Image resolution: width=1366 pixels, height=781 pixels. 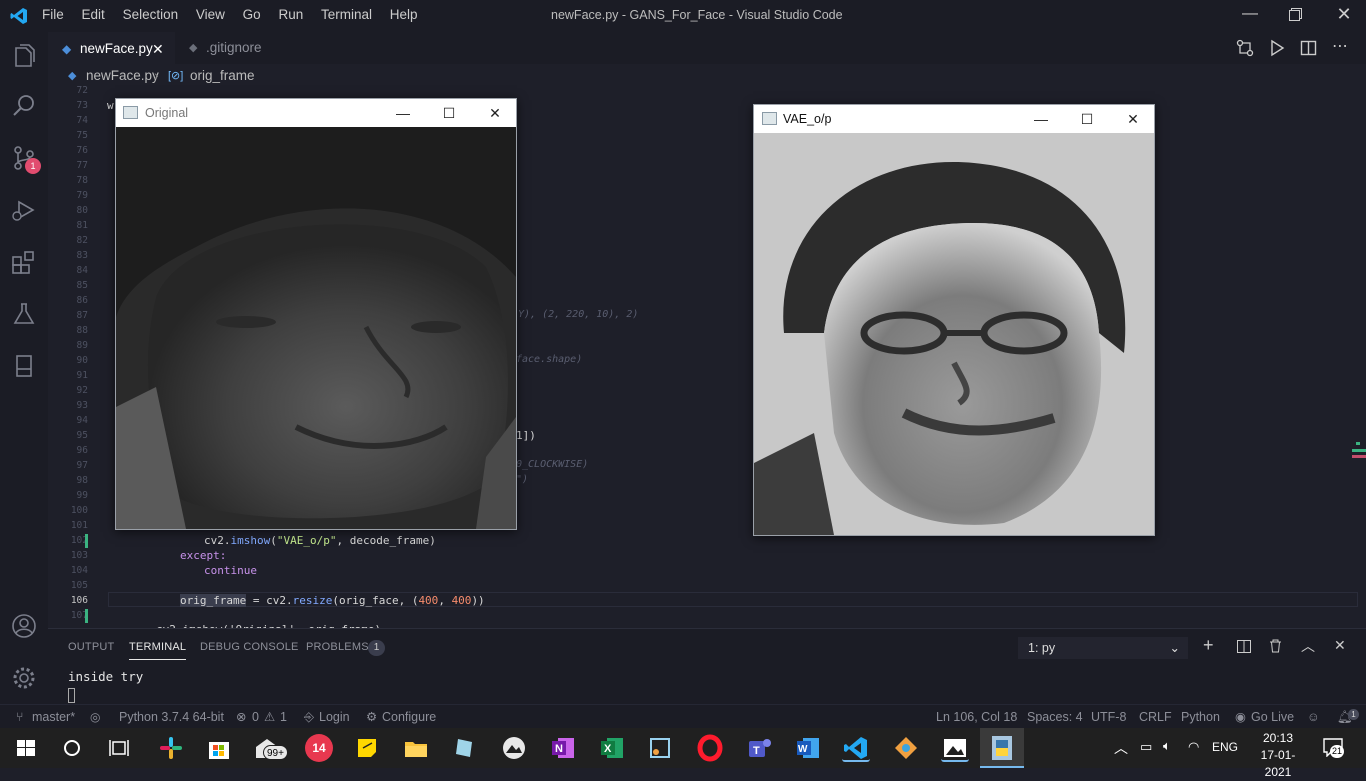 I want to click on wifi-icon: ◠, so click(x=1193, y=747).